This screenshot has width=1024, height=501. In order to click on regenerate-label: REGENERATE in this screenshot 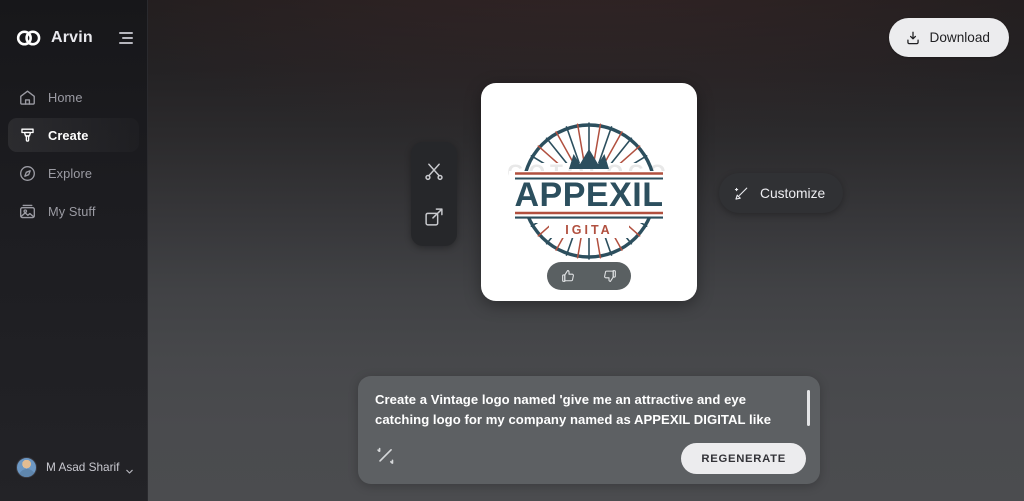, I will do `click(743, 458)`.